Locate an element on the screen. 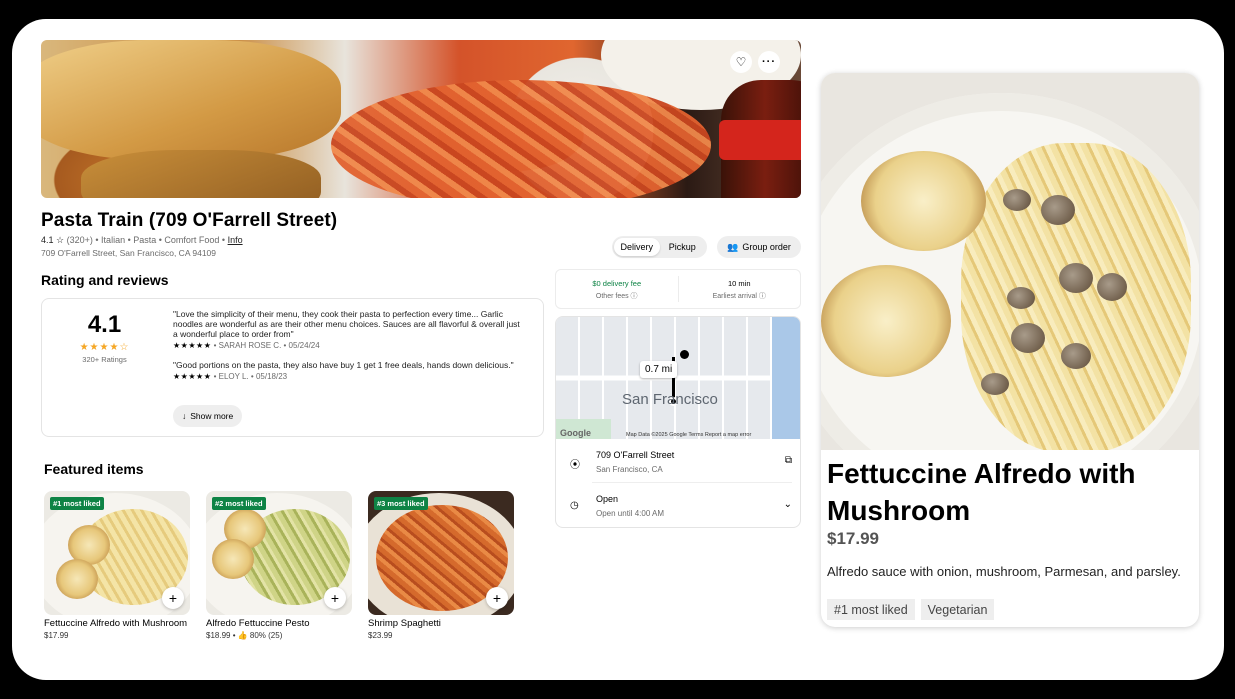 The width and height of the screenshot is (1235, 699). more-options-button: ··· is located at coordinates (769, 62).